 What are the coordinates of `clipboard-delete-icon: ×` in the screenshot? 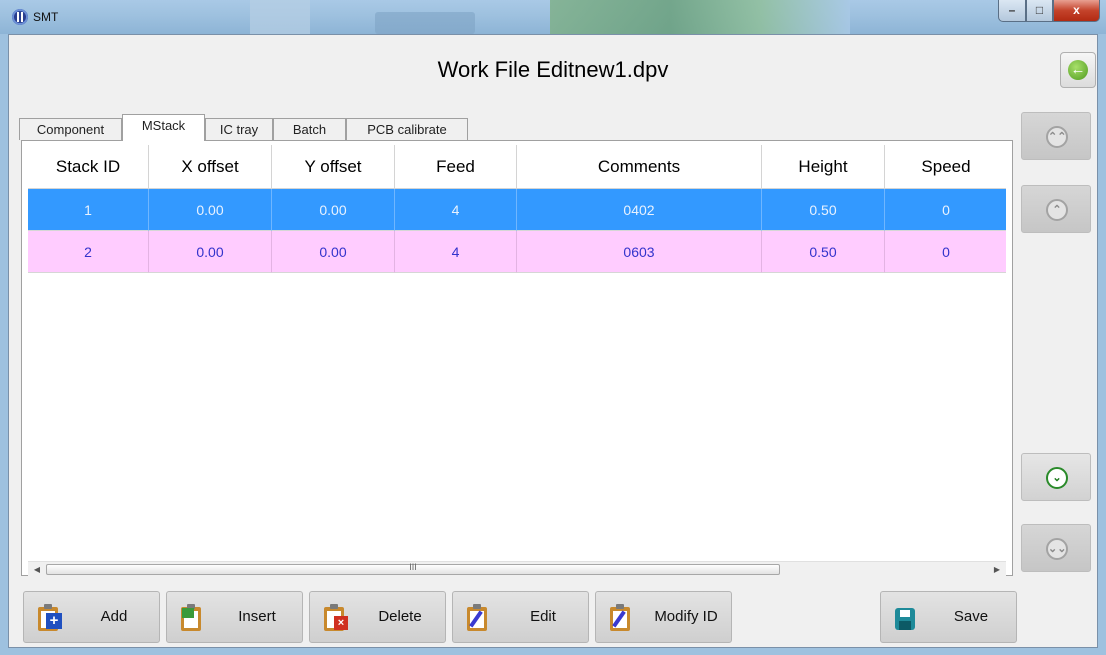 It's located at (335, 618).